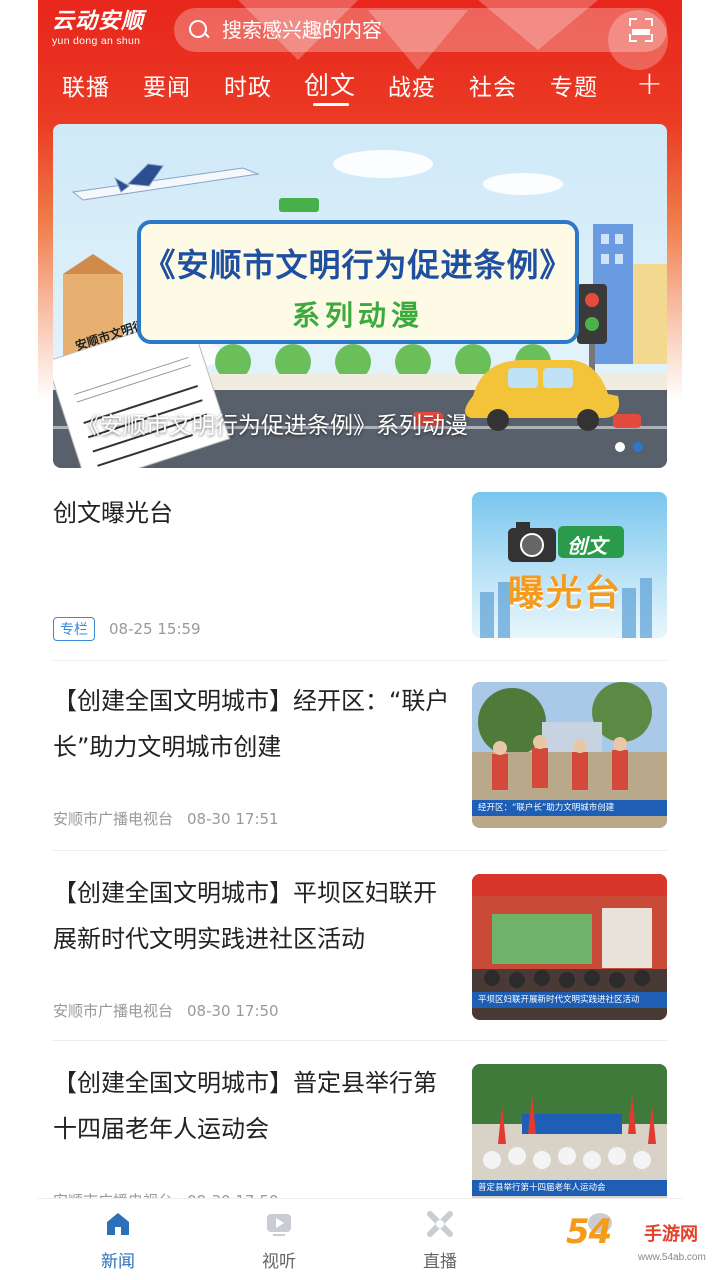  I want to click on banner-caption: 《安顺市文明行为促进条例》系列动漫, so click(272, 426).